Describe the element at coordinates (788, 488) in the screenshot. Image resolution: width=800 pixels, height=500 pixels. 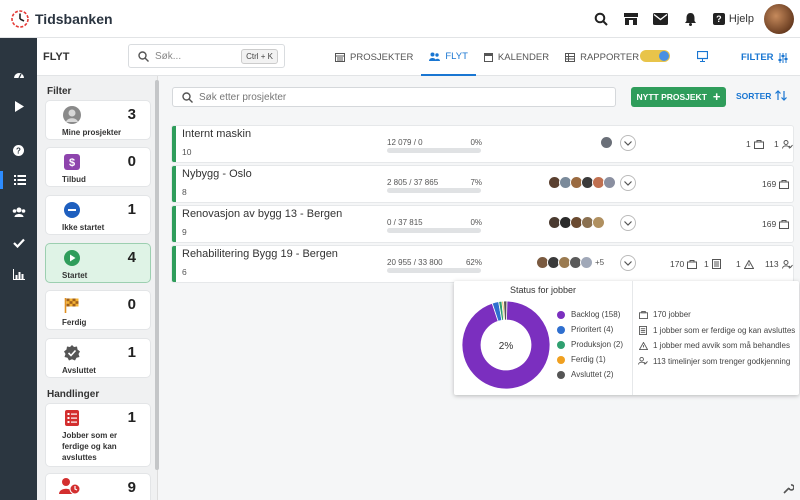
I see `wrench-icon` at that location.